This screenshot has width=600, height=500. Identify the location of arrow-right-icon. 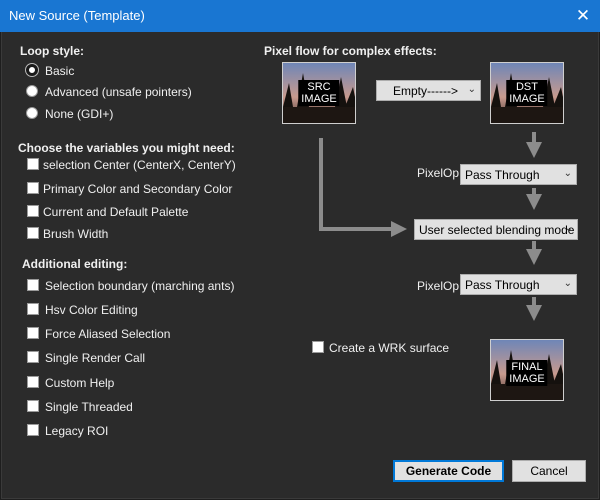
(399, 229).